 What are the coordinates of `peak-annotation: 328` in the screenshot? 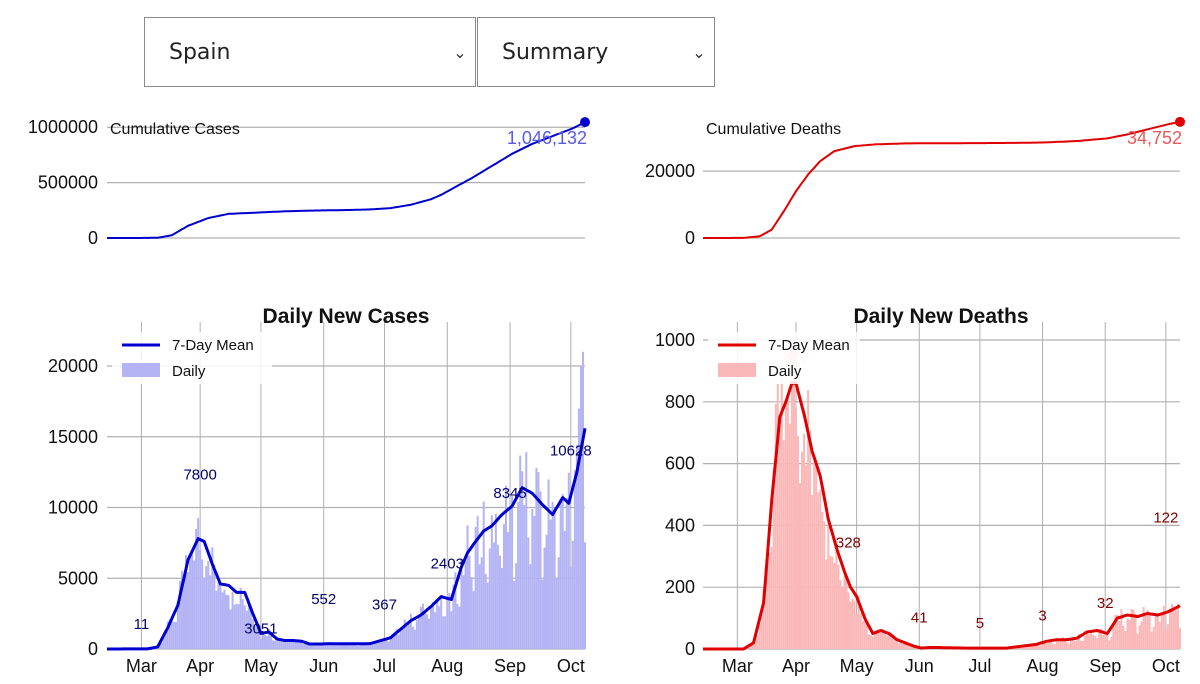 It's located at (848, 543).